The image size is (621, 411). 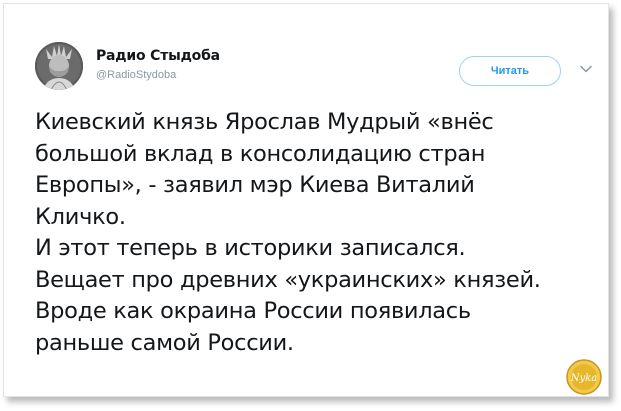 I want to click on avatar, so click(x=59, y=66).